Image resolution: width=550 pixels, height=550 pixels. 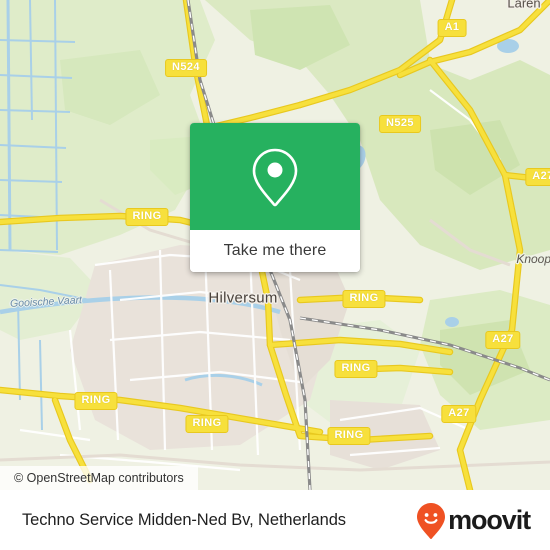 What do you see at coordinates (431, 520) in the screenshot?
I see `moovit-pin-icon` at bounding box center [431, 520].